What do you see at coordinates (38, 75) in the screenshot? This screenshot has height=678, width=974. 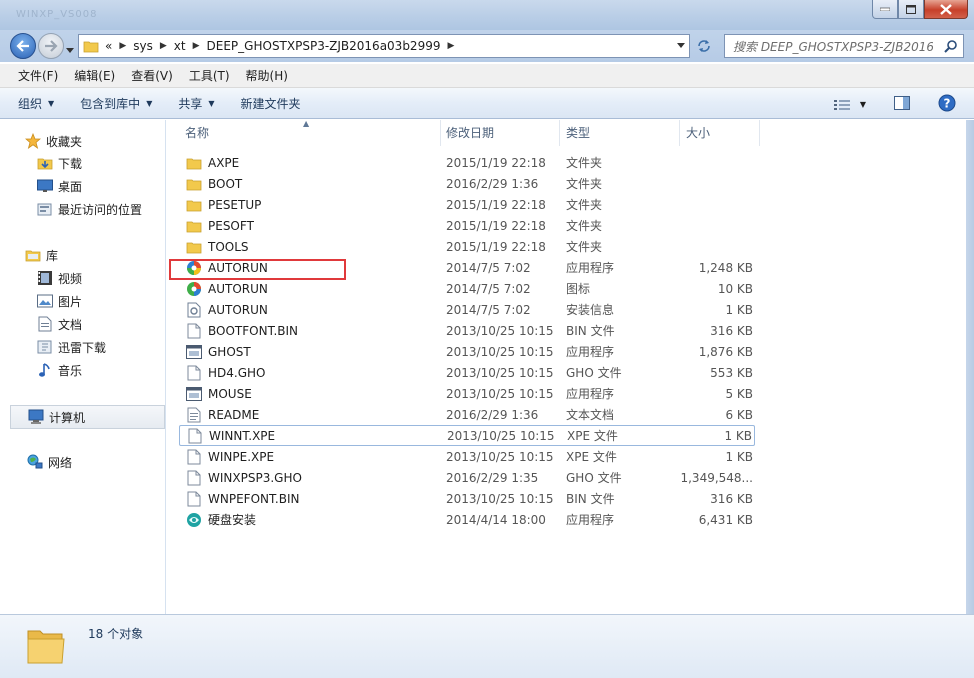 I see `menu-file: 文件(F)` at bounding box center [38, 75].